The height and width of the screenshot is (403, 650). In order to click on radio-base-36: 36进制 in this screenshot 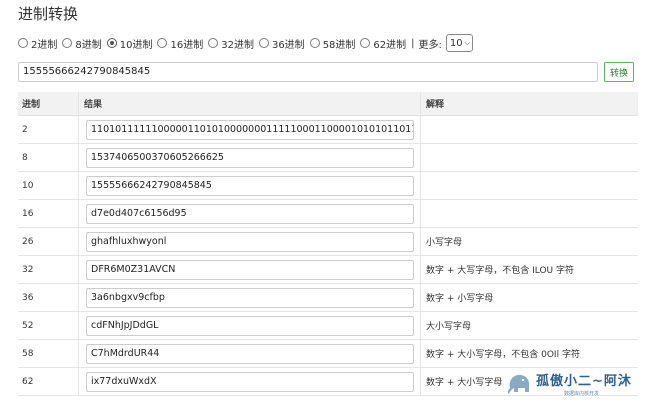, I will do `click(281, 43)`.